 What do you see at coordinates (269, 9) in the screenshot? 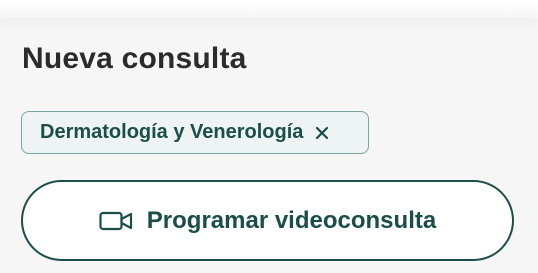
I see `top-bar-shadow` at bounding box center [269, 9].